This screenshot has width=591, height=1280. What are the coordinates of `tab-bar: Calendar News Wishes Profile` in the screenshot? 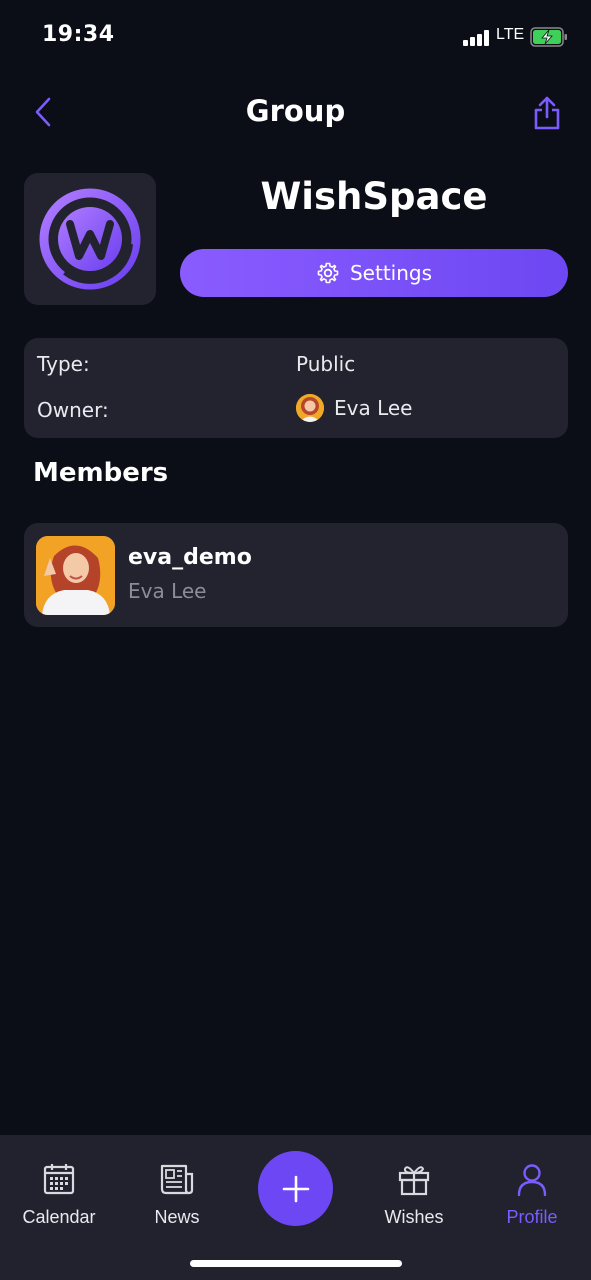 It's located at (295, 1207).